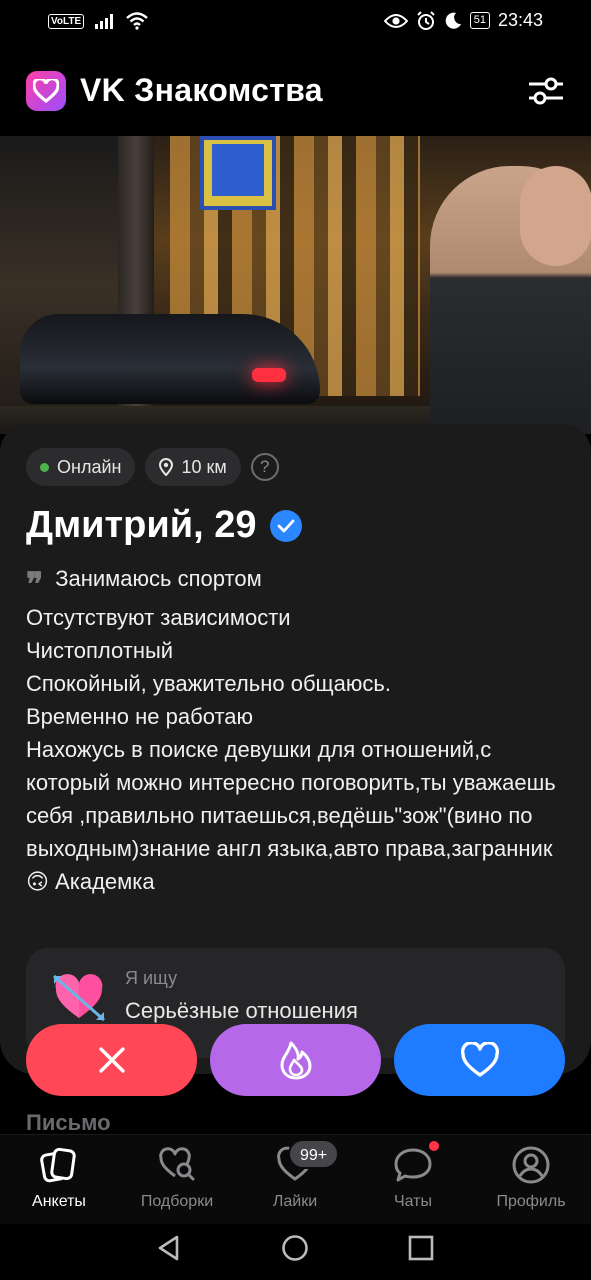 The height and width of the screenshot is (1280, 591). I want to click on alarm-icon, so click(425, 20).